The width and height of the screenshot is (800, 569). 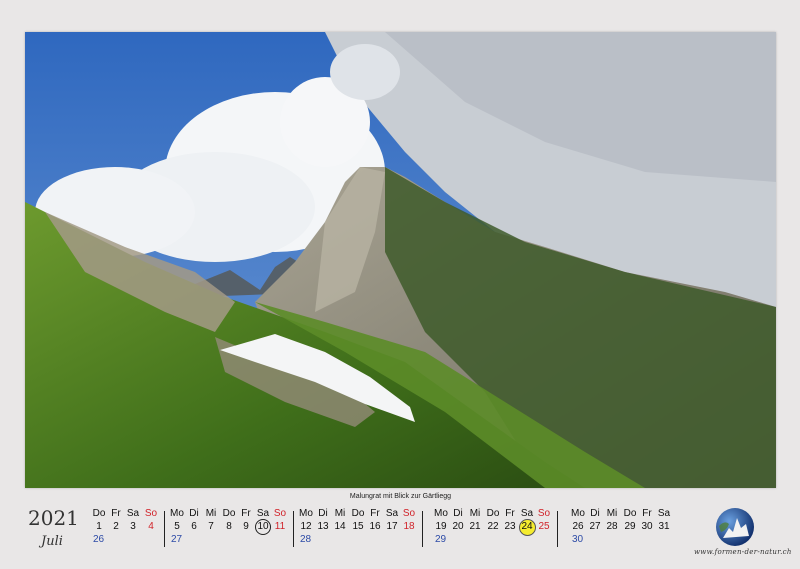 What do you see at coordinates (578, 539) in the screenshot?
I see `week-number: 30` at bounding box center [578, 539].